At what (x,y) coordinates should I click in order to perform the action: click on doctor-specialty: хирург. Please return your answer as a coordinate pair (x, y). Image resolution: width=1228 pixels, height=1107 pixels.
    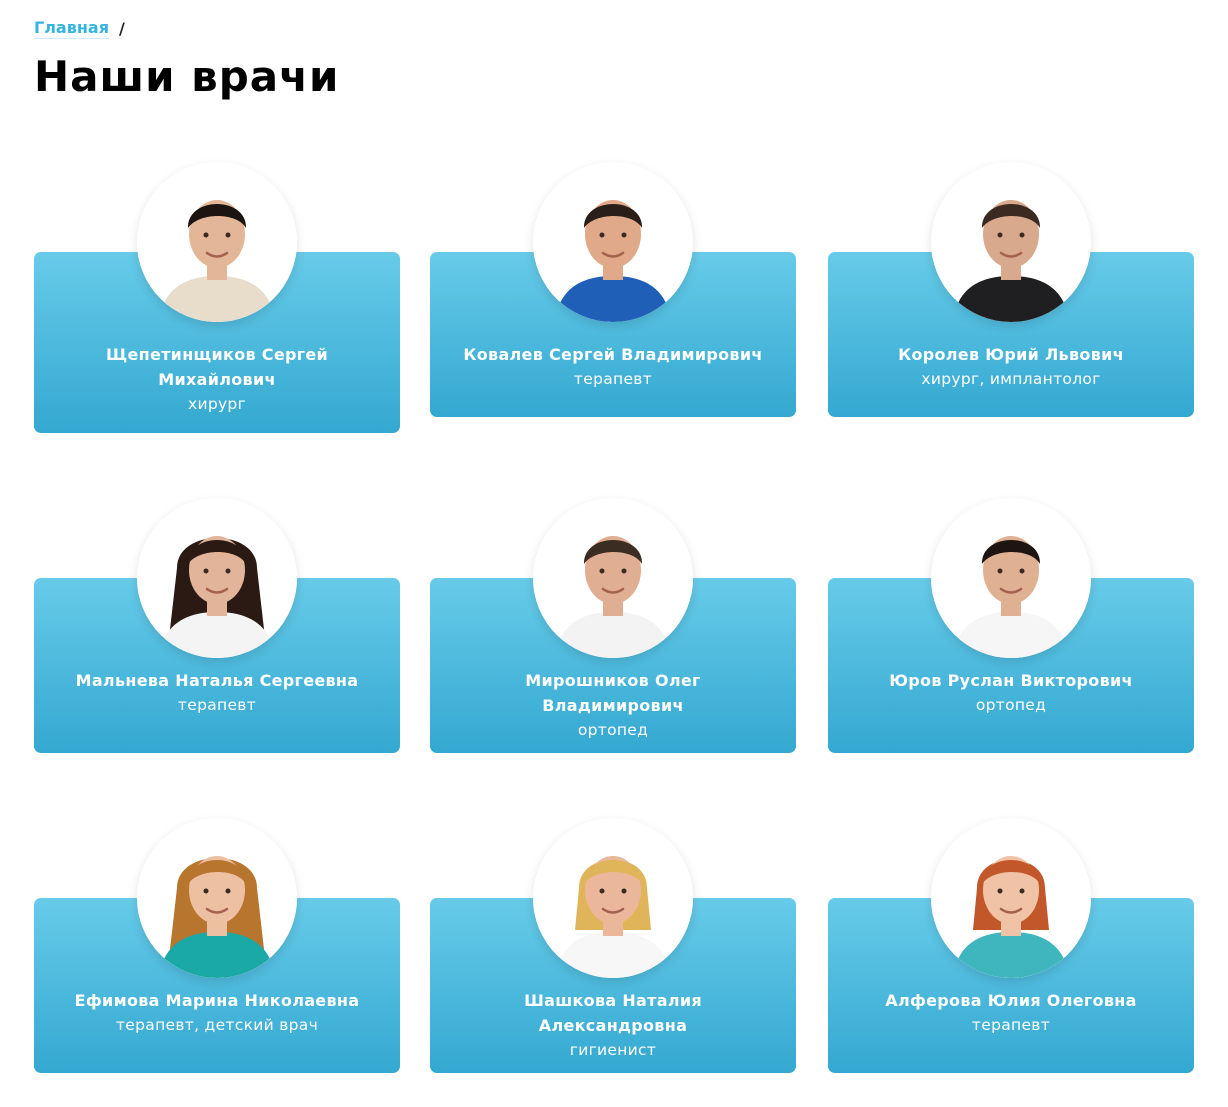
    Looking at the image, I should click on (217, 404).